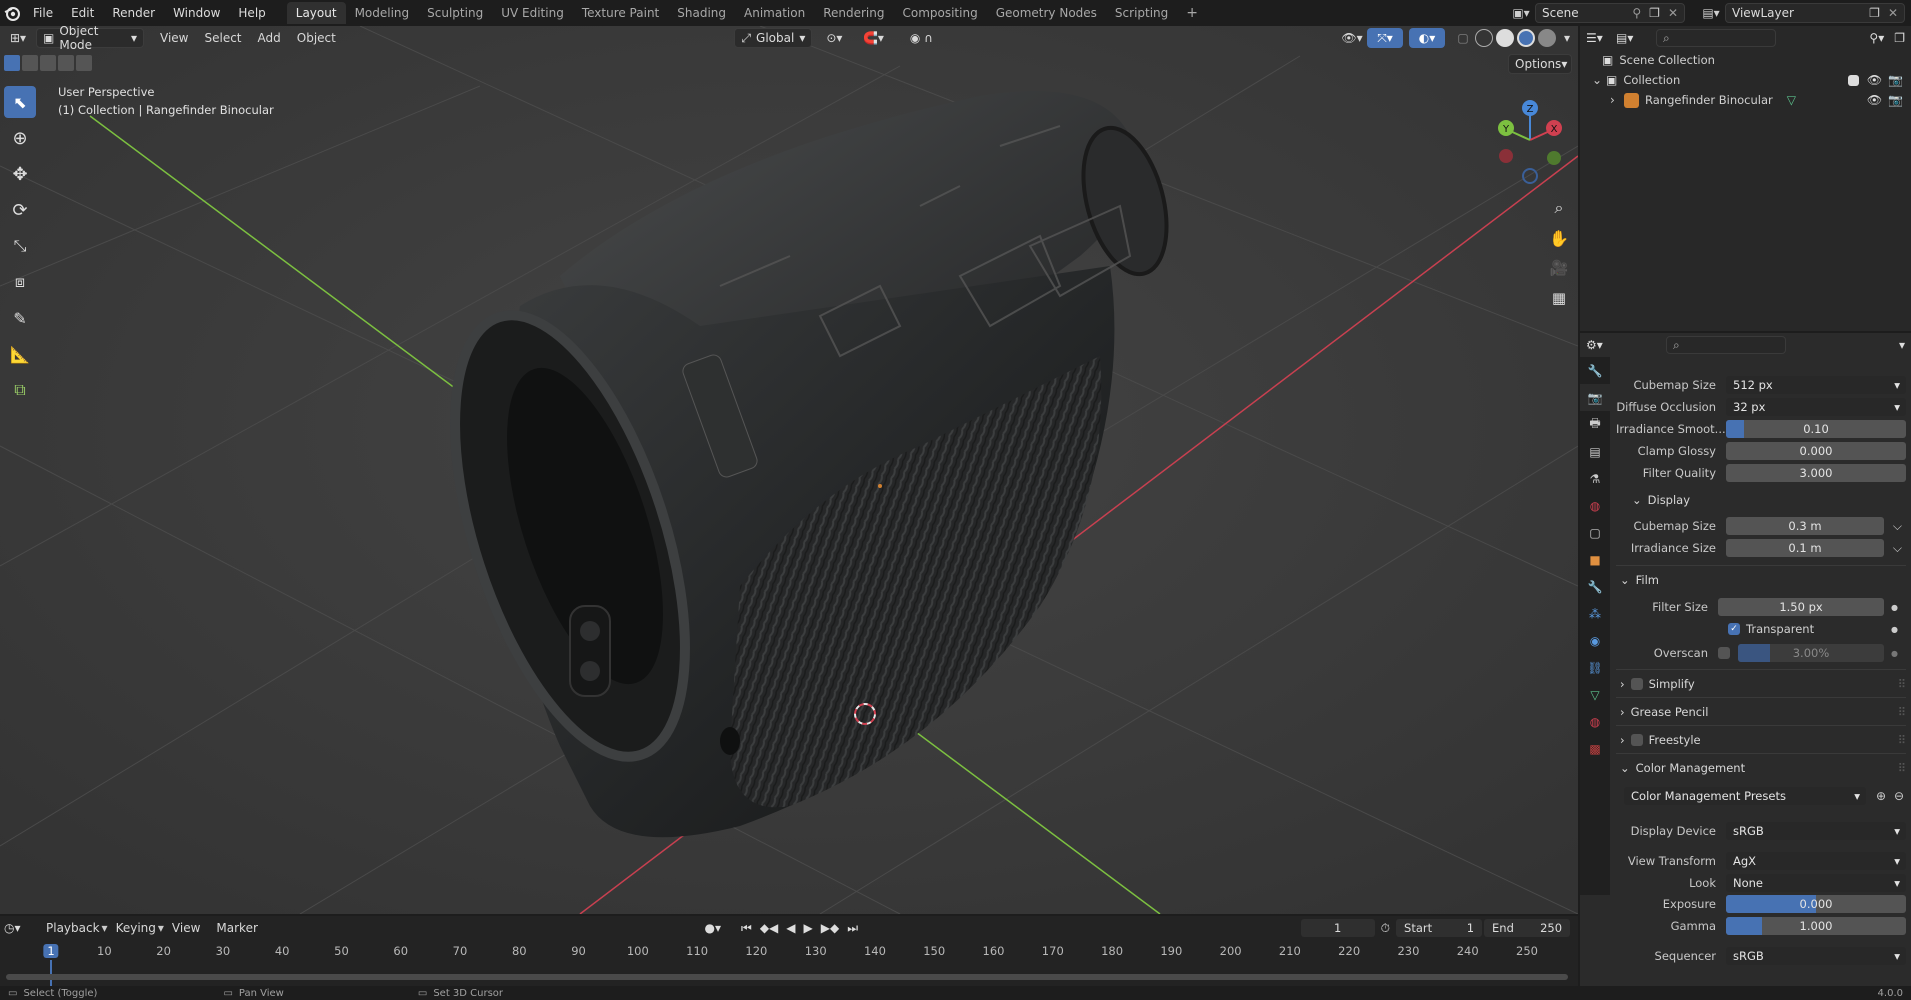  What do you see at coordinates (1427, 38) in the screenshot?
I see `overlay-toggle-icon: ◐▾` at bounding box center [1427, 38].